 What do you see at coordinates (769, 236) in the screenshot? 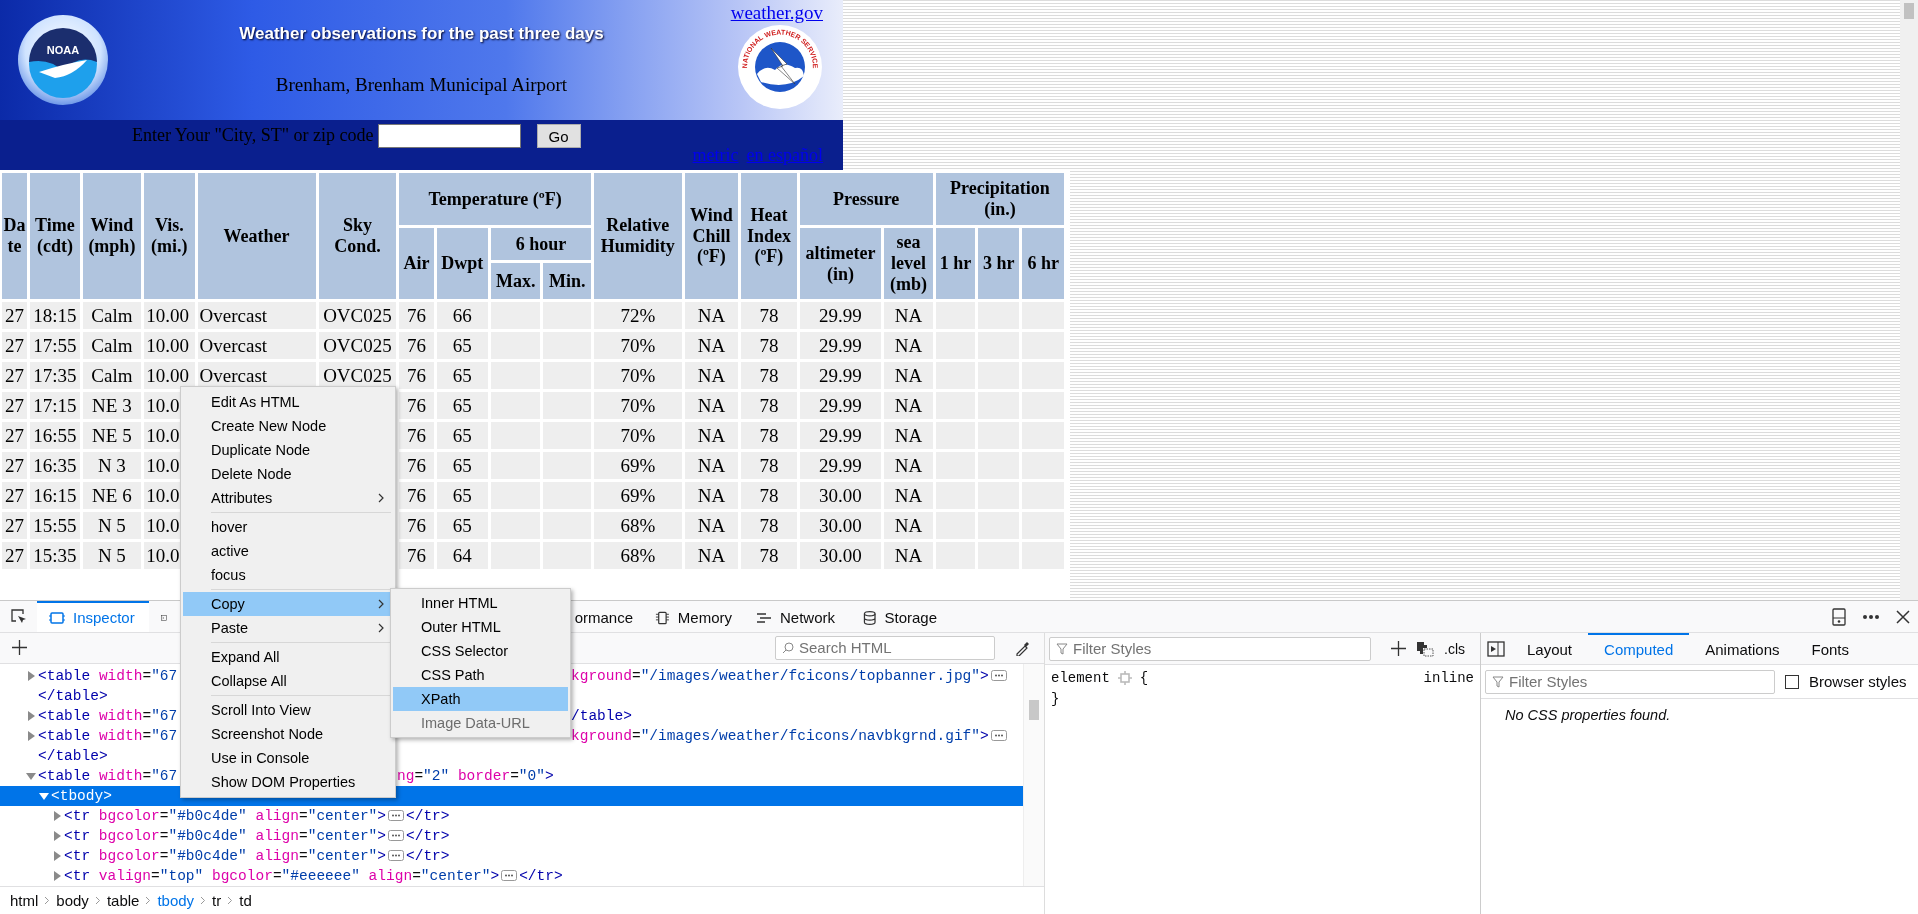
I see `column-header: Heat Index (ºF)` at bounding box center [769, 236].